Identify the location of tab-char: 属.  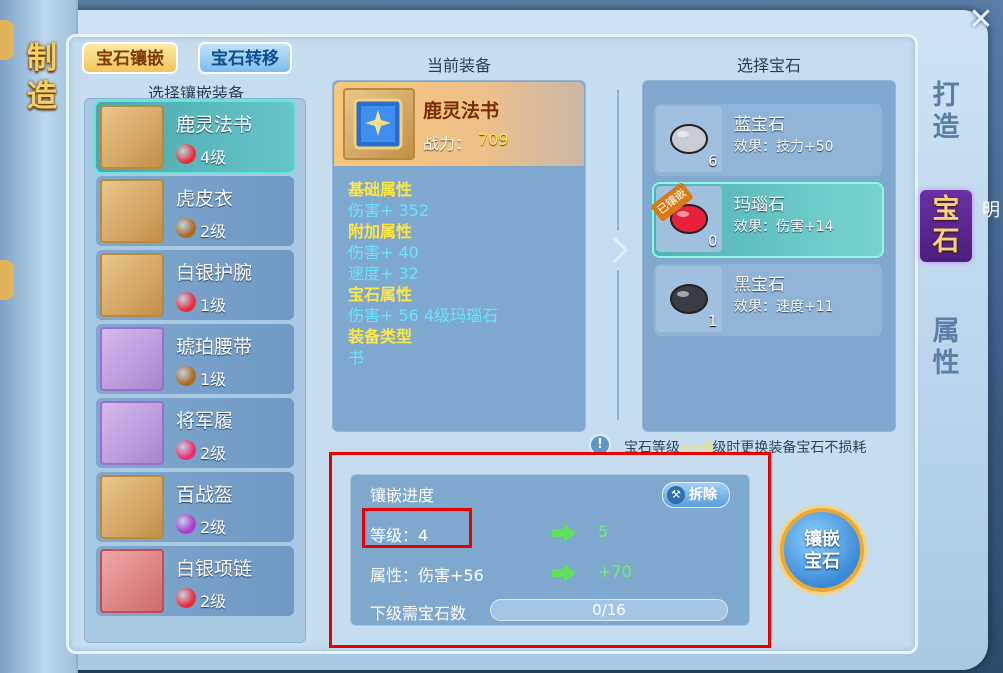
(946, 331).